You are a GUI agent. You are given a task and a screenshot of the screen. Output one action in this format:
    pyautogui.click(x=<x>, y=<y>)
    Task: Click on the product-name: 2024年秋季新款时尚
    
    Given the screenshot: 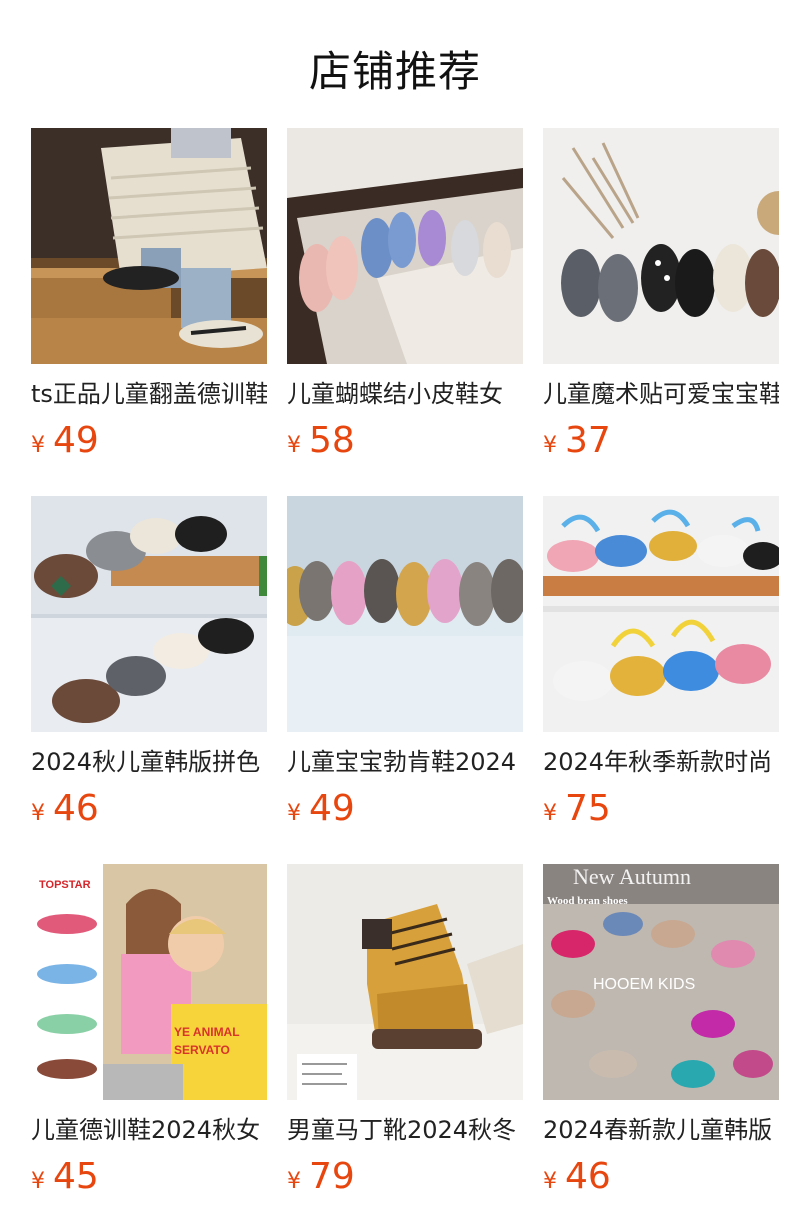 What is the action you would take?
    pyautogui.click(x=661, y=762)
    